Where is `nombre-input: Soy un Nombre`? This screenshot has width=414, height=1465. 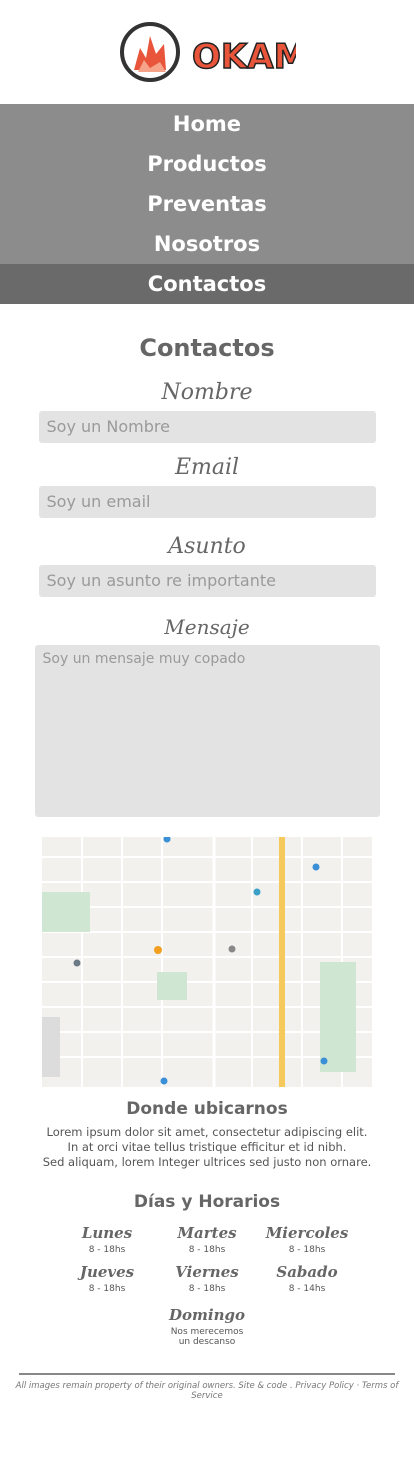 nombre-input: Soy un Nombre is located at coordinates (207, 427).